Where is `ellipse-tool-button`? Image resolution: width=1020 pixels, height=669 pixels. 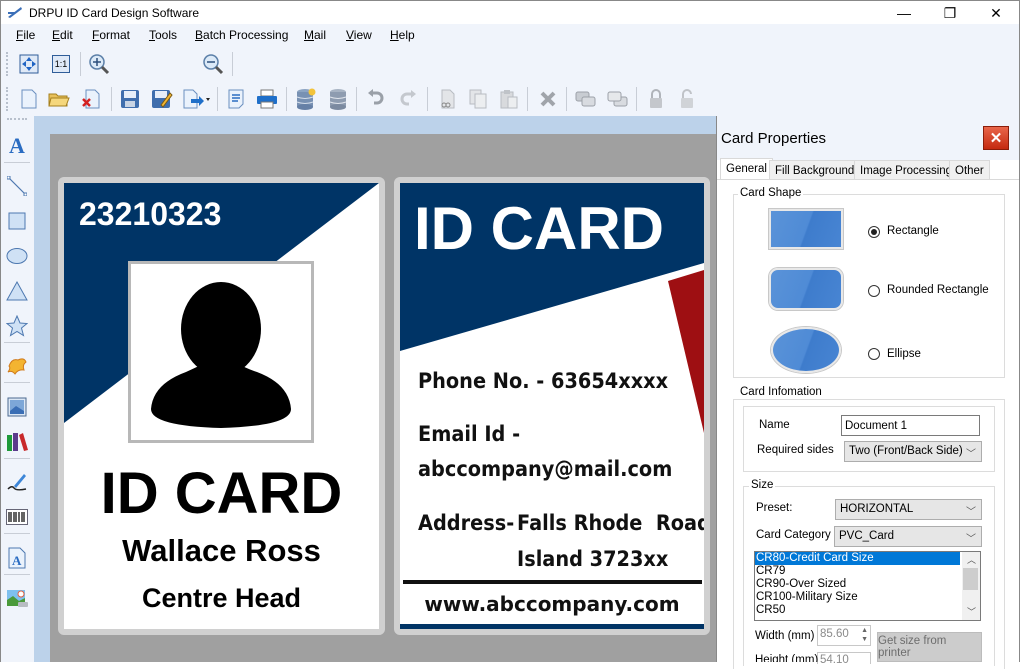 ellipse-tool-button is located at coordinates (17, 256).